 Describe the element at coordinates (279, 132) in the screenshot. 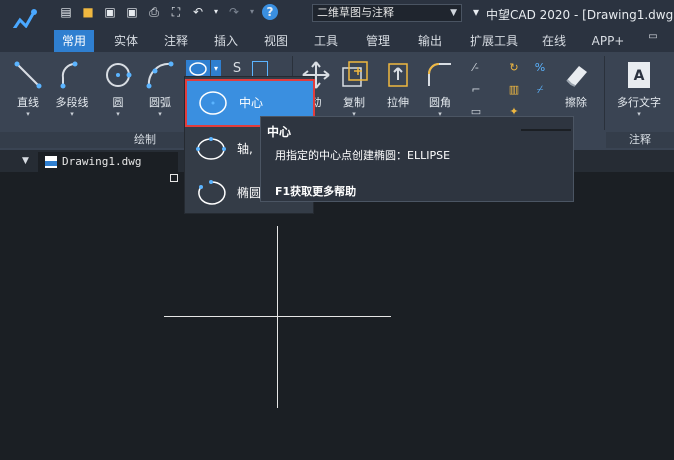

I see `tooltip-title: 中心` at that location.